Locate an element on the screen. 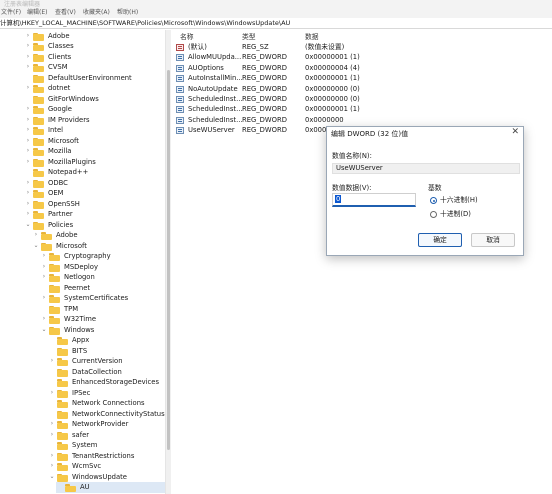 The image size is (552, 494). tree-item: BITS is located at coordinates (106, 351).